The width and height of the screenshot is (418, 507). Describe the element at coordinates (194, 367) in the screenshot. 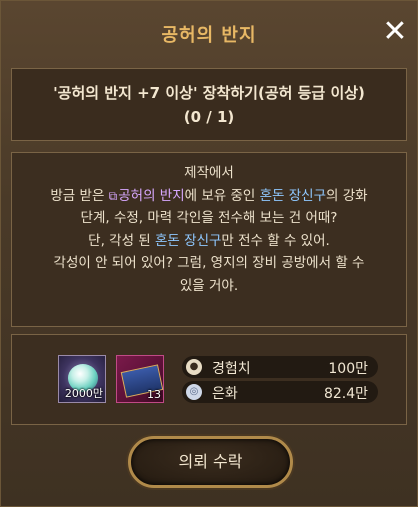

I see `experience-icon: ●` at that location.